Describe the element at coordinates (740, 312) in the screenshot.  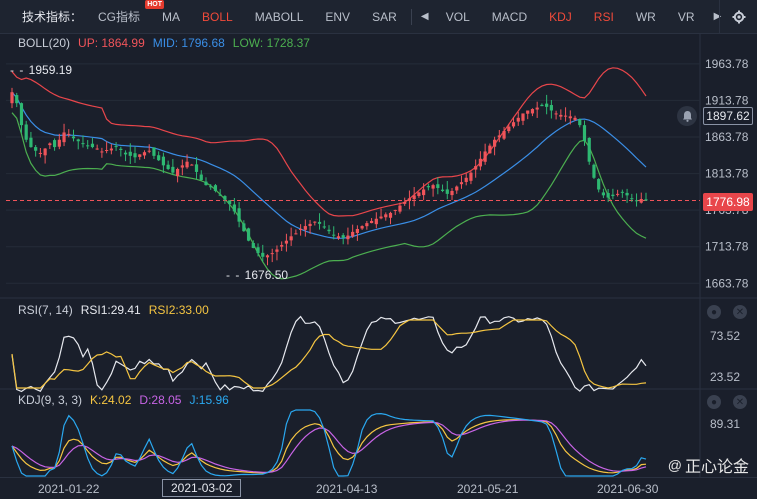
I see `rsi-close-icon: ✕` at that location.